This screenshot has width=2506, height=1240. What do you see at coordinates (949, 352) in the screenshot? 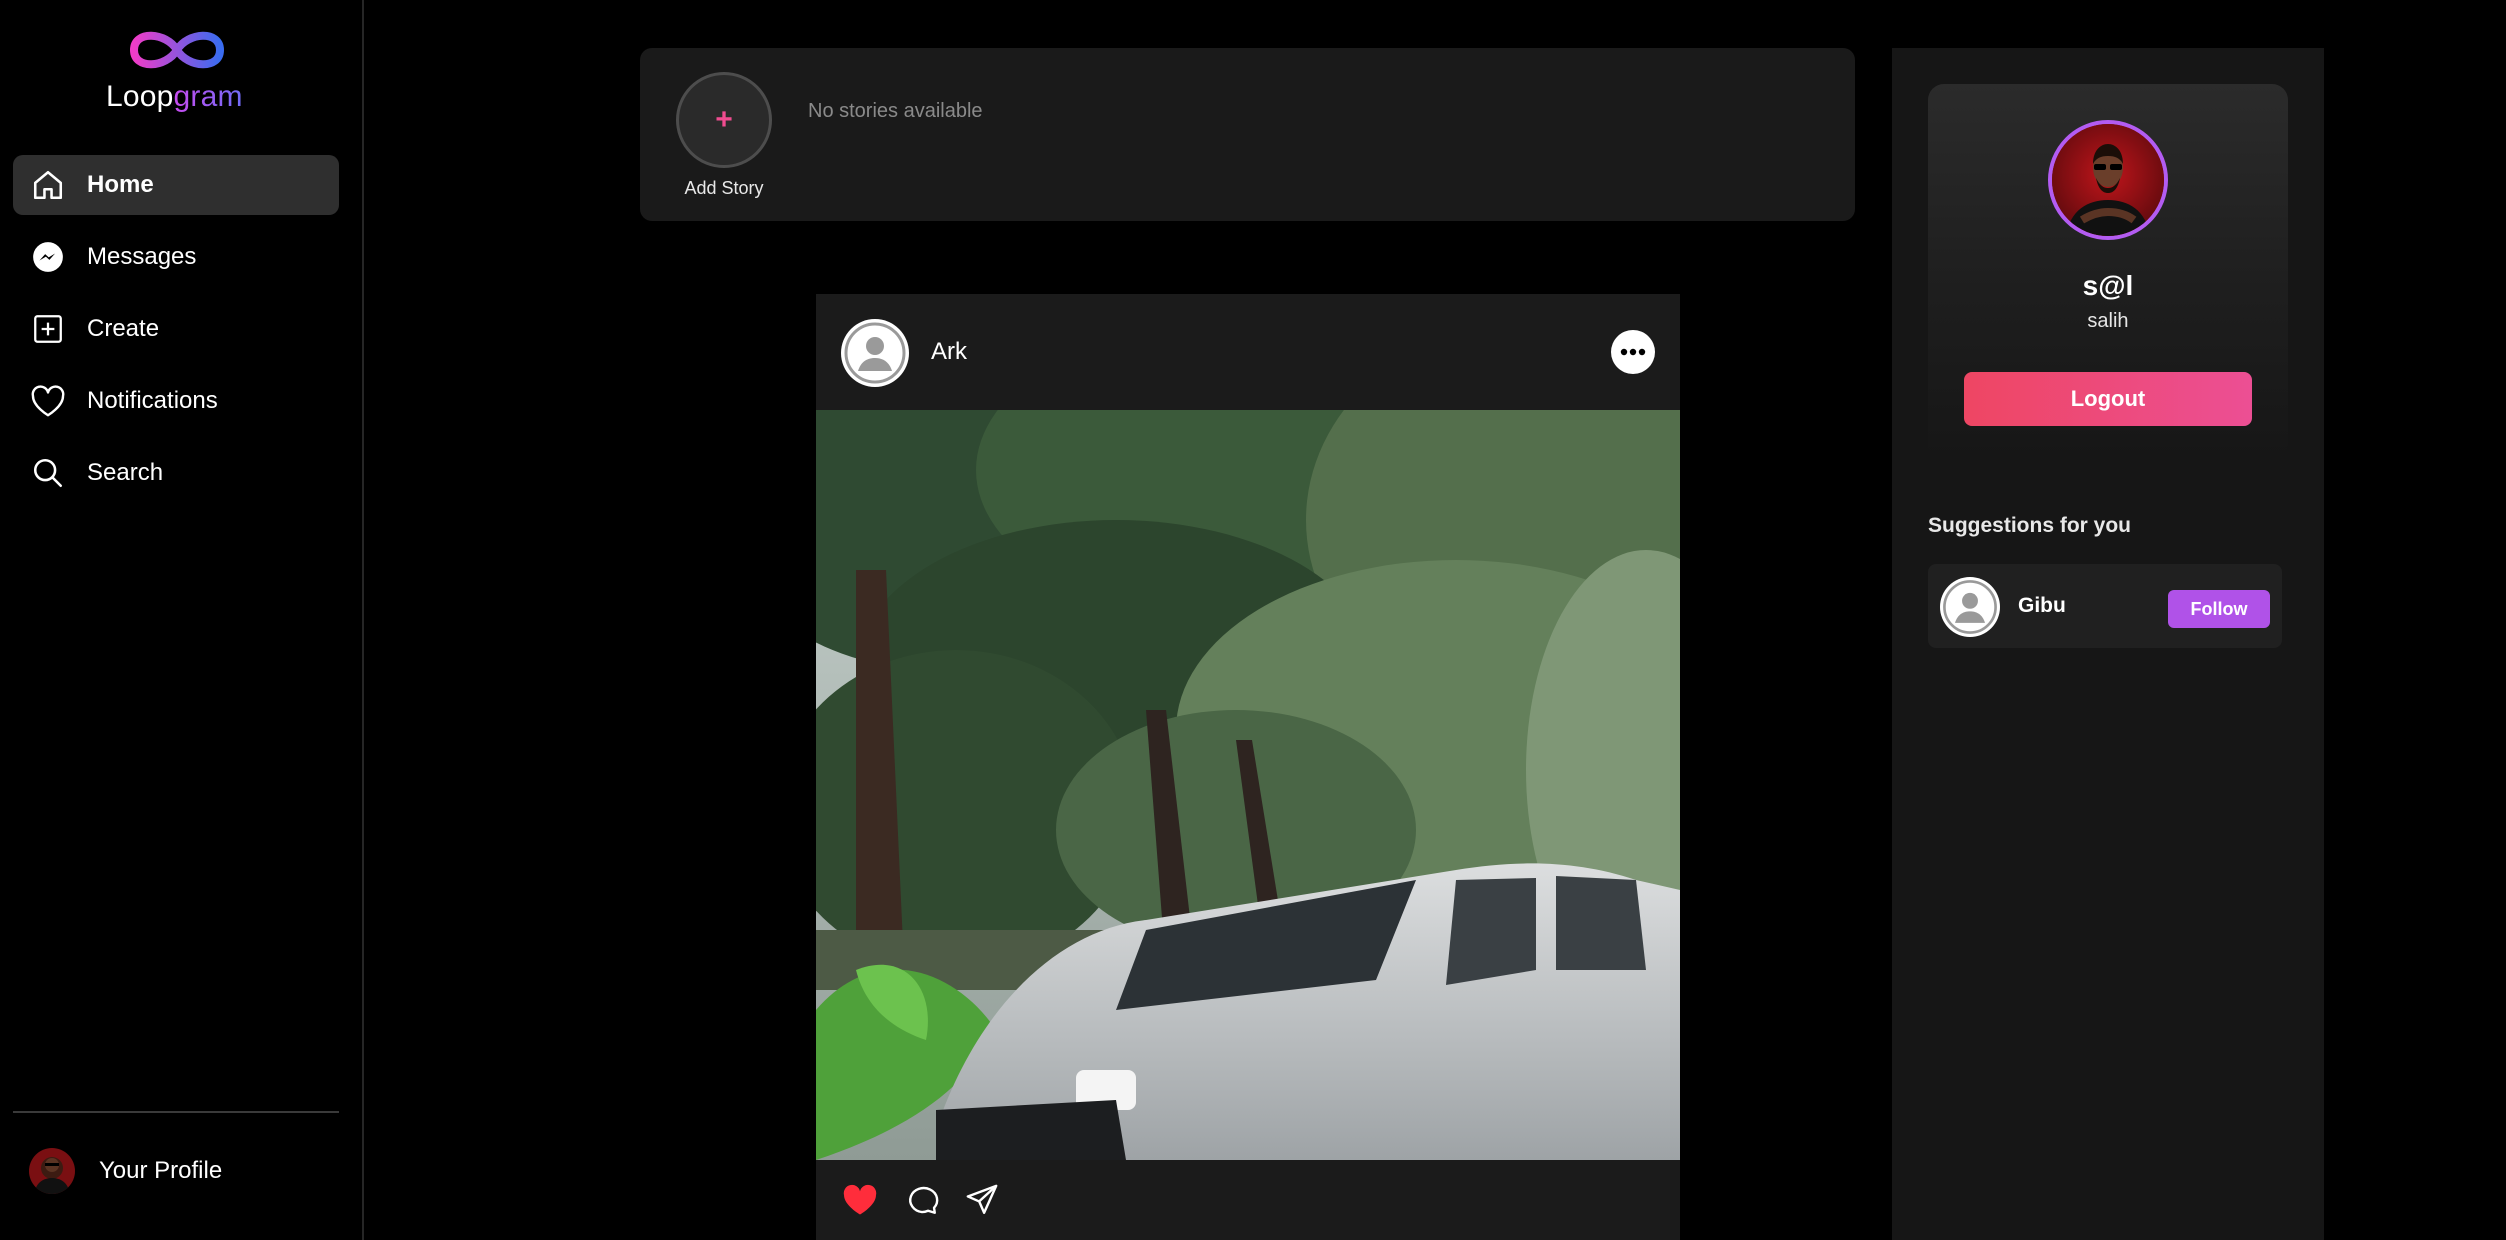
I see `post-author-name: Ark` at bounding box center [949, 352].